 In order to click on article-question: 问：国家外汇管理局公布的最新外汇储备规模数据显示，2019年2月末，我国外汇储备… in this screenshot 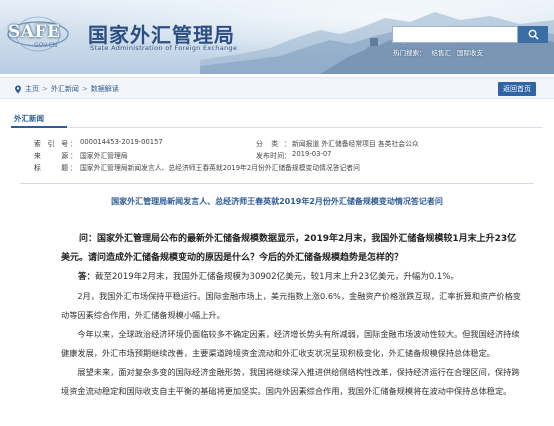, I will do `click(289, 248)`.